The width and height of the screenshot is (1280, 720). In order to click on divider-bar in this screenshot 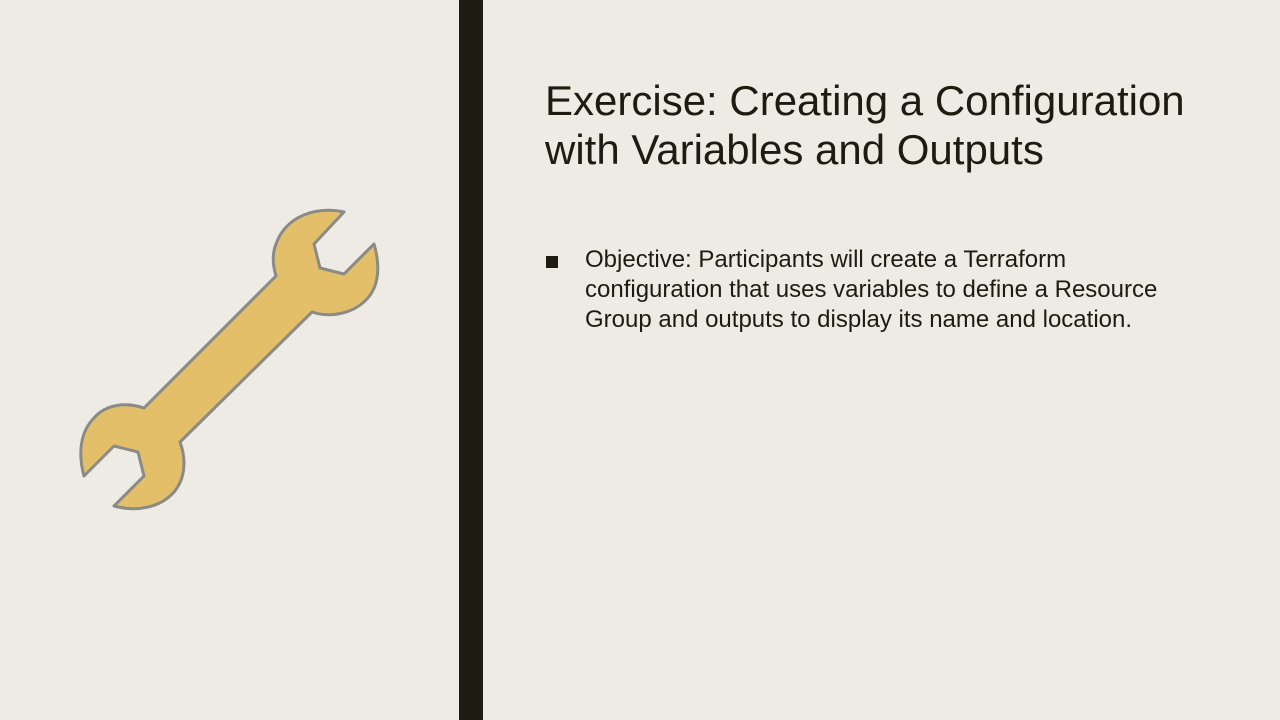, I will do `click(471, 360)`.